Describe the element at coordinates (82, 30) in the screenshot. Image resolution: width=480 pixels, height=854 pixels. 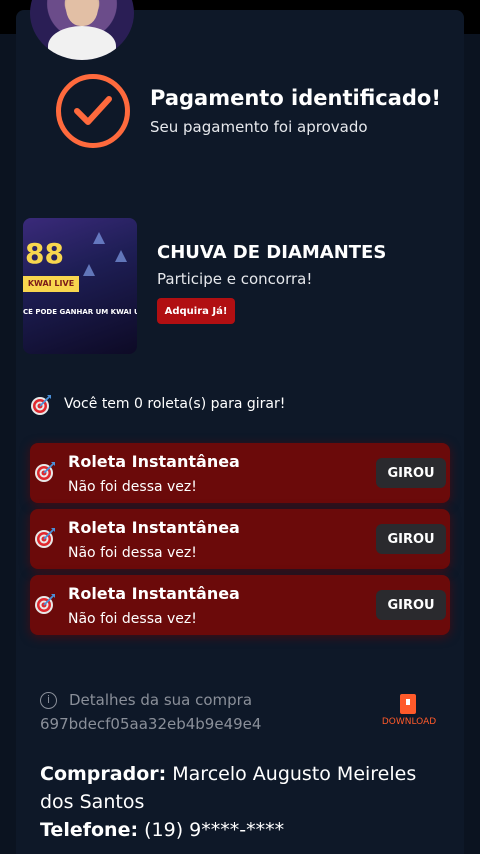
I see `avatar` at that location.